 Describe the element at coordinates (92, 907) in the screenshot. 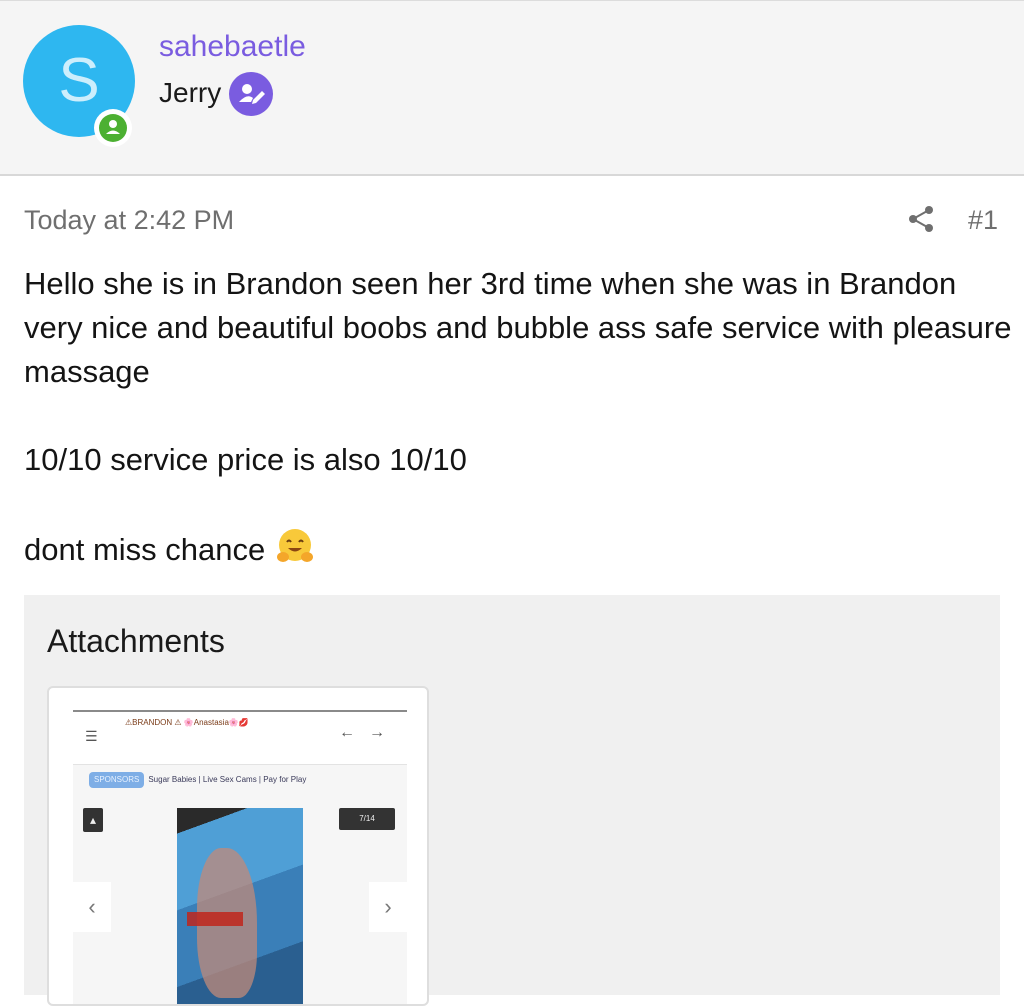

I see `chevron-left-icon: ‹` at that location.